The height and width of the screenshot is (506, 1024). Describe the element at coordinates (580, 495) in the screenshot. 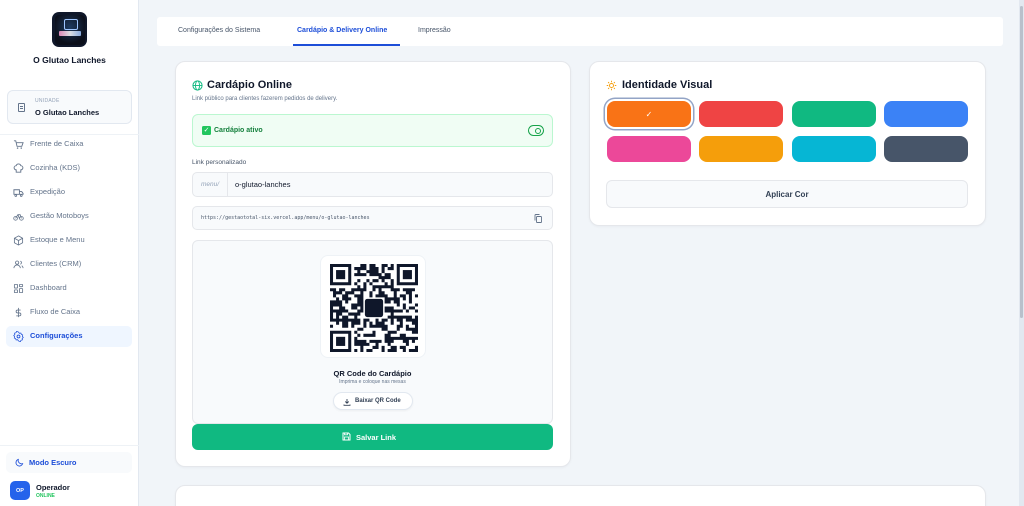

I see `next-section-card` at that location.